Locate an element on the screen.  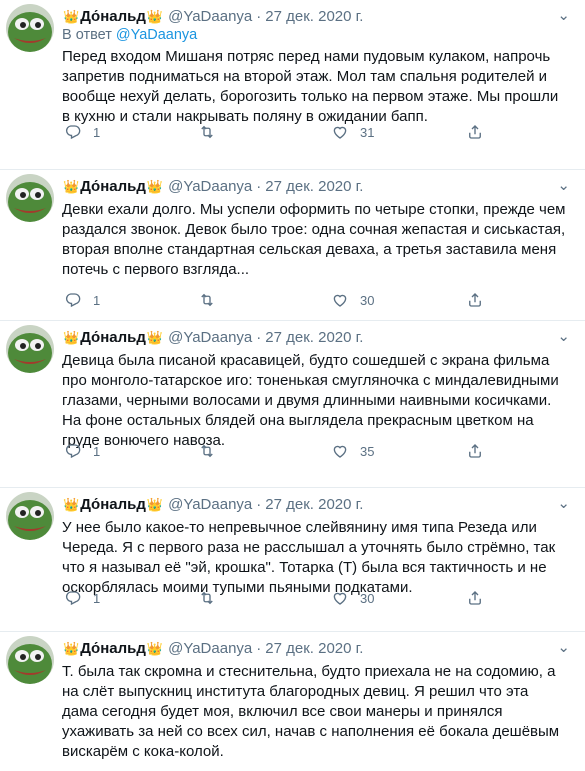
like-button: 35 is located at coordinates (352, 451).